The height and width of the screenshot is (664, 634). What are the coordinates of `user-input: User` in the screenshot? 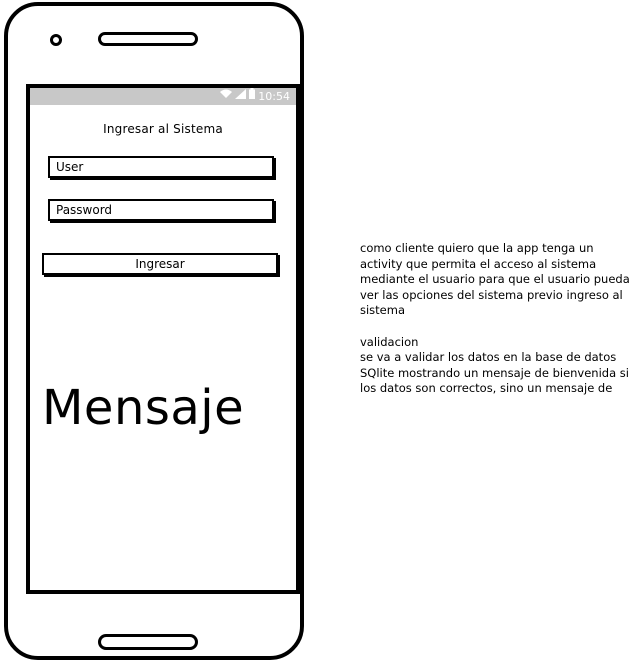 It's located at (161, 167).